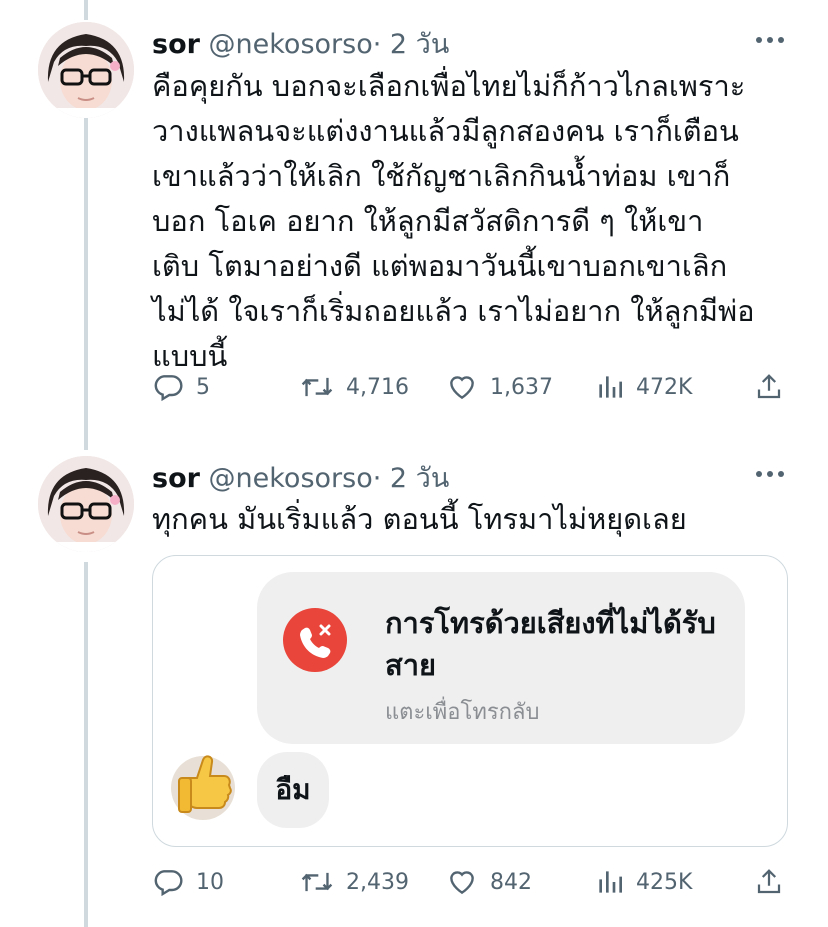  What do you see at coordinates (188, 882) in the screenshot?
I see `reply-button: 10` at bounding box center [188, 882].